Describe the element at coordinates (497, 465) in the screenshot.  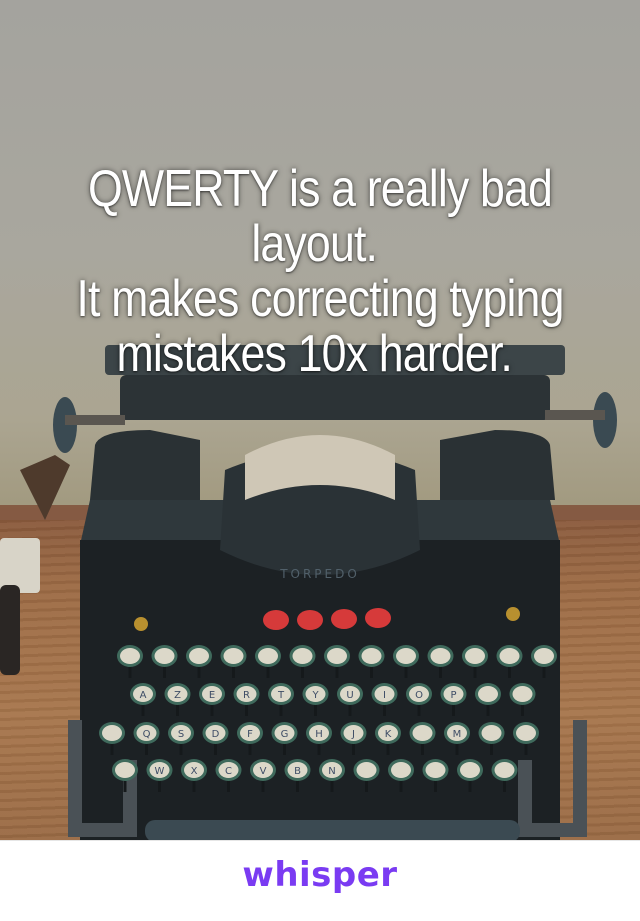
I see `right-spool-housing` at that location.